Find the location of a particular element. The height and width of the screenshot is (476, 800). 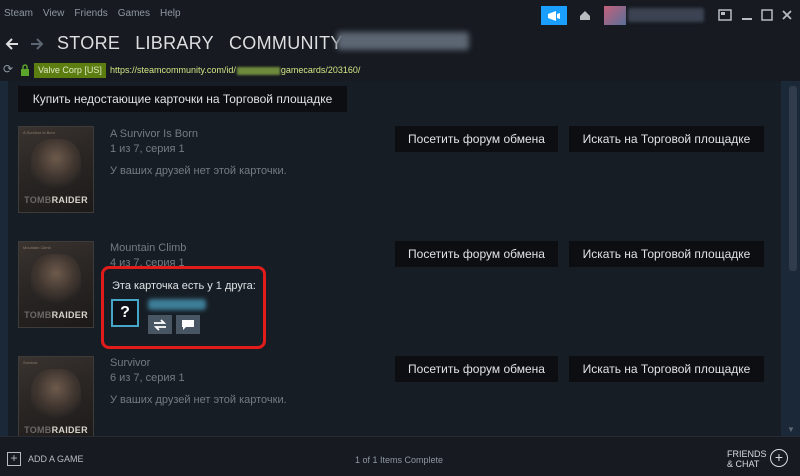

card-mini-title: A Survivor Is Born is located at coordinates (39, 132).